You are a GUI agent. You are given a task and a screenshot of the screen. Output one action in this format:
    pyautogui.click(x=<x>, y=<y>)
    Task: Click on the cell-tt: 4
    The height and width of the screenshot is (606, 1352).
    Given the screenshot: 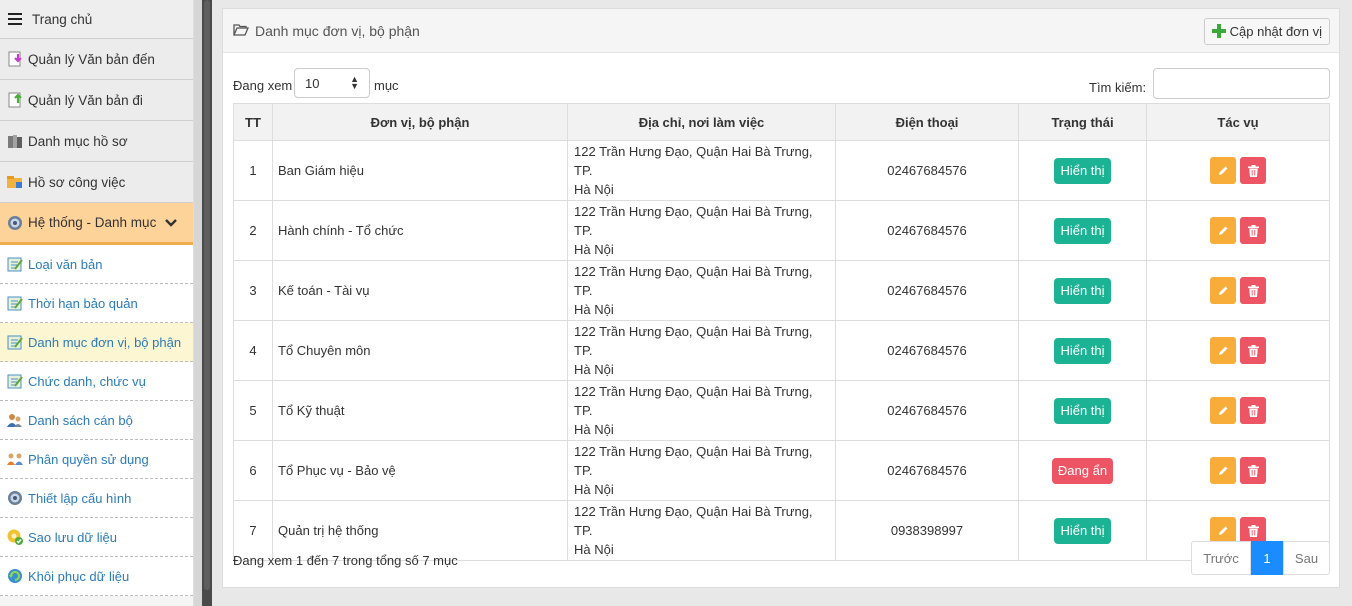 What is the action you would take?
    pyautogui.click(x=253, y=350)
    